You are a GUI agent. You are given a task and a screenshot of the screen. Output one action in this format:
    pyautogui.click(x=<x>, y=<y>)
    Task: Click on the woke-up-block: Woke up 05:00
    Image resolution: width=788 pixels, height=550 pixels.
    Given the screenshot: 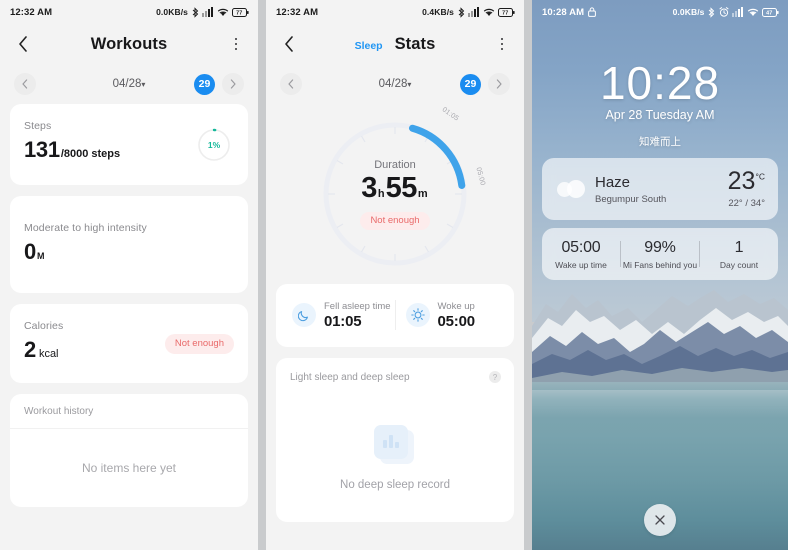 What is the action you would take?
    pyautogui.click(x=452, y=315)
    